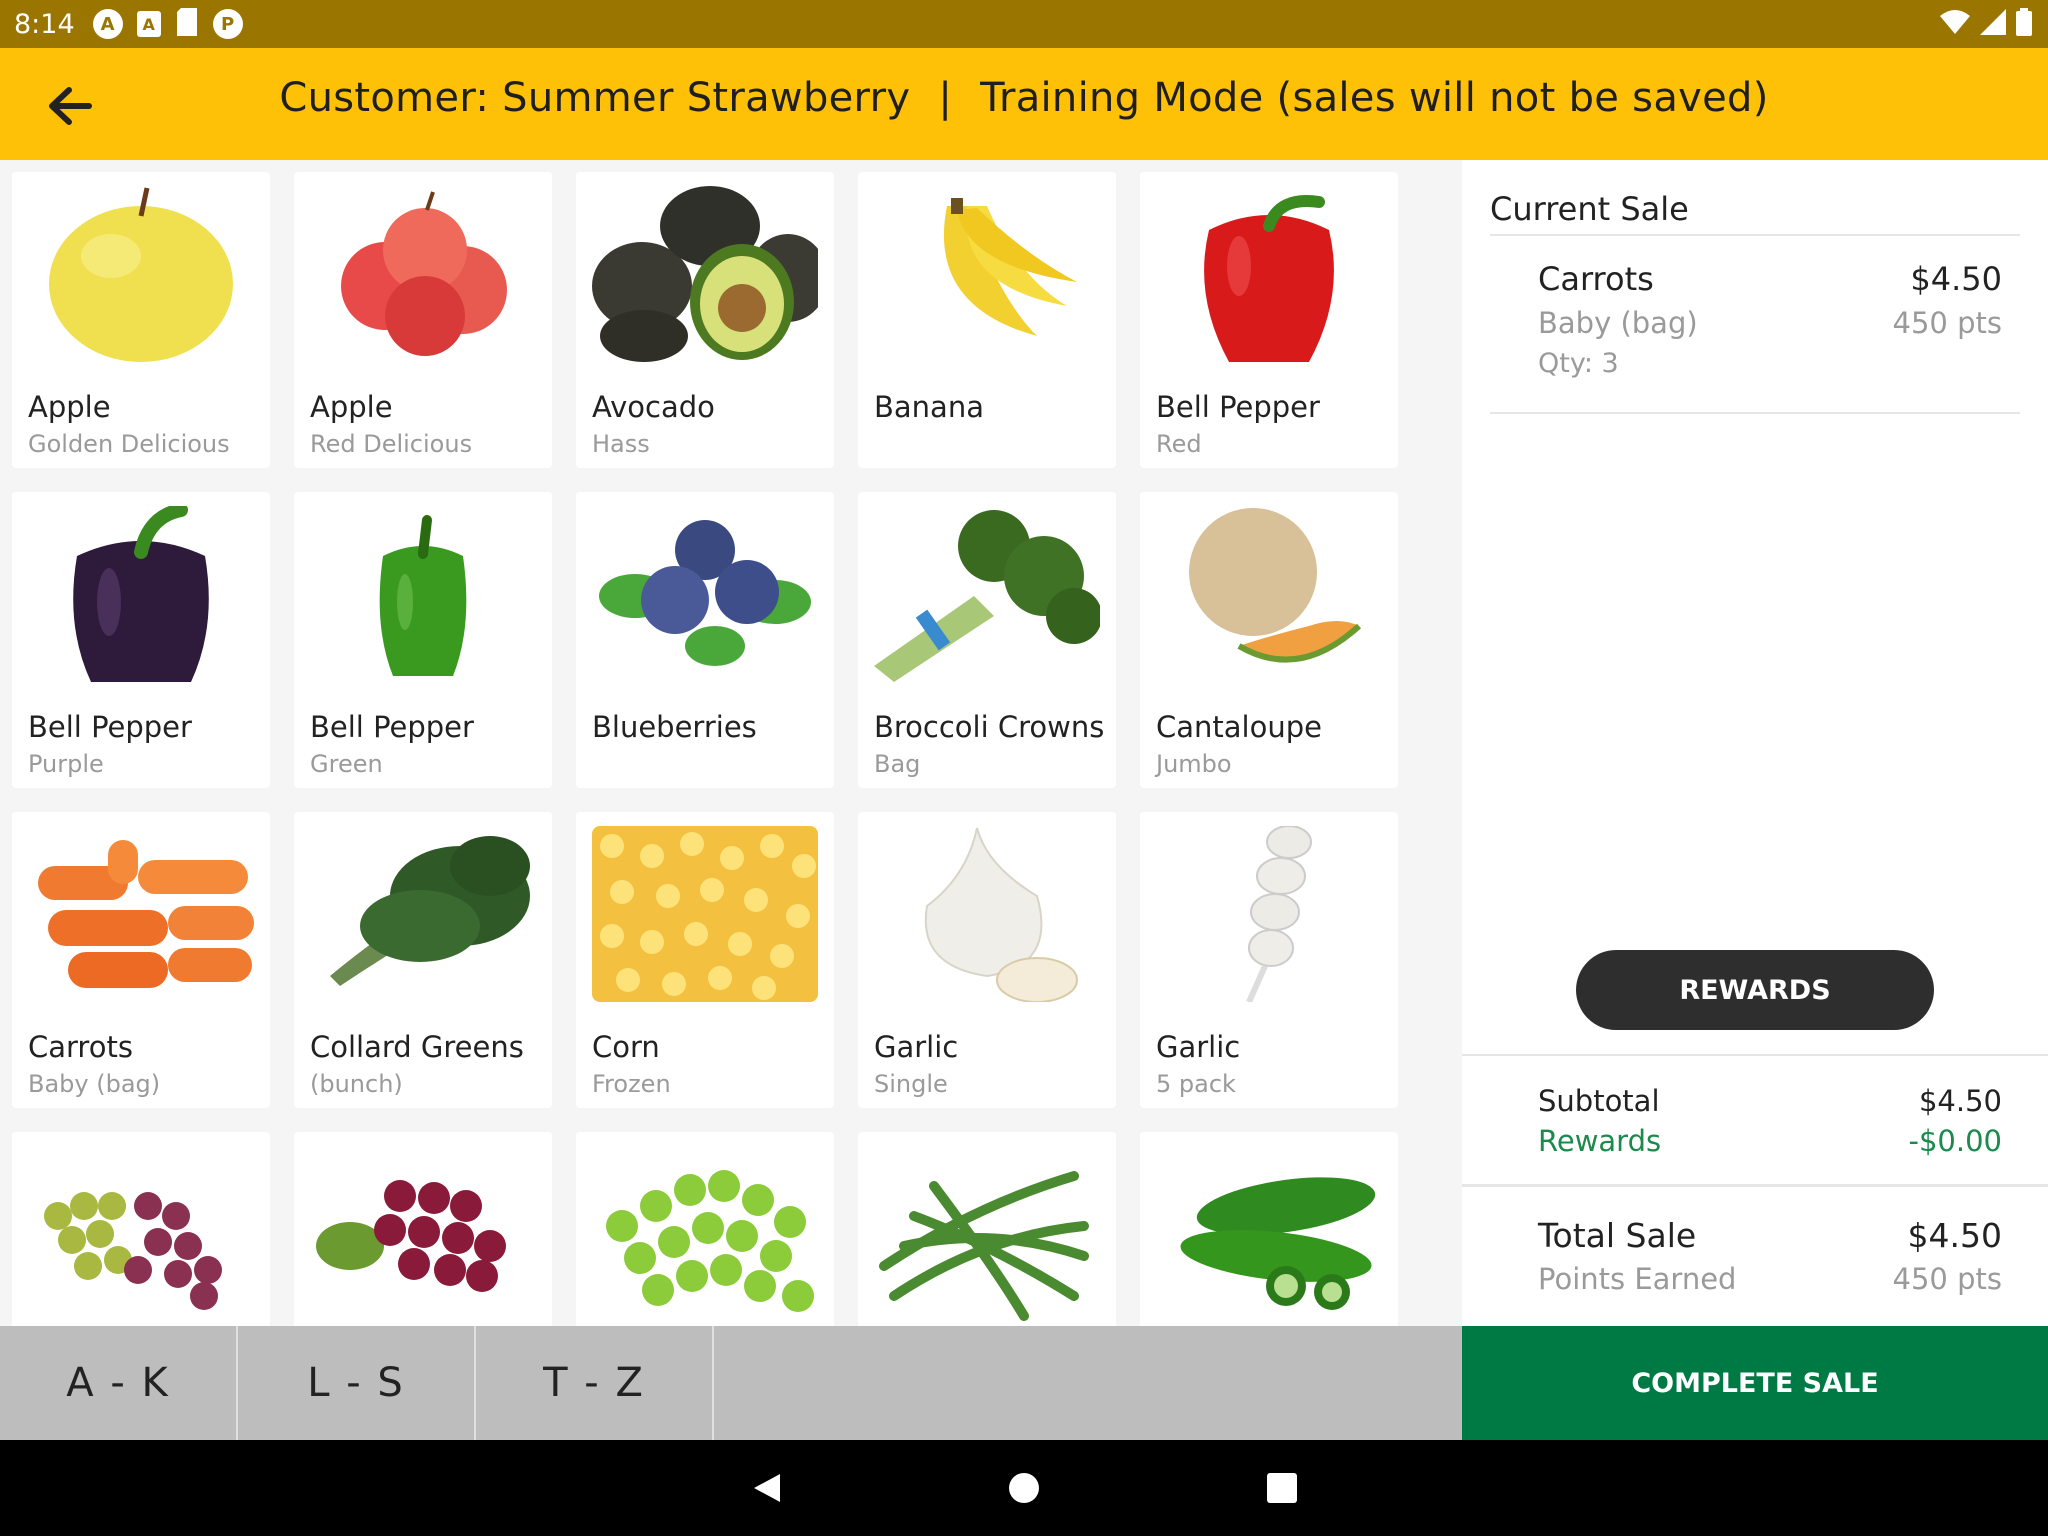 The image size is (2048, 1536). Describe the element at coordinates (1956, 279) in the screenshot. I see `line-item-price: $4.50` at that location.